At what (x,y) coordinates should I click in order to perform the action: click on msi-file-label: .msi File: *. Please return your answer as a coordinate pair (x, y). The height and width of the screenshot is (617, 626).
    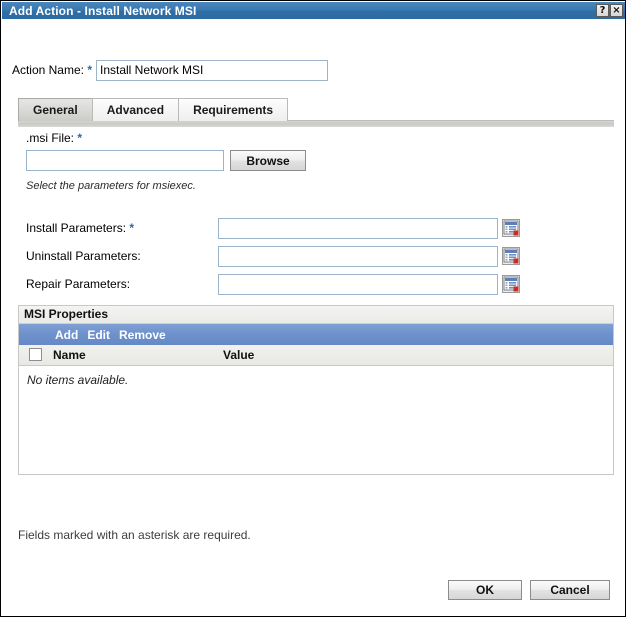
    Looking at the image, I should click on (54, 138).